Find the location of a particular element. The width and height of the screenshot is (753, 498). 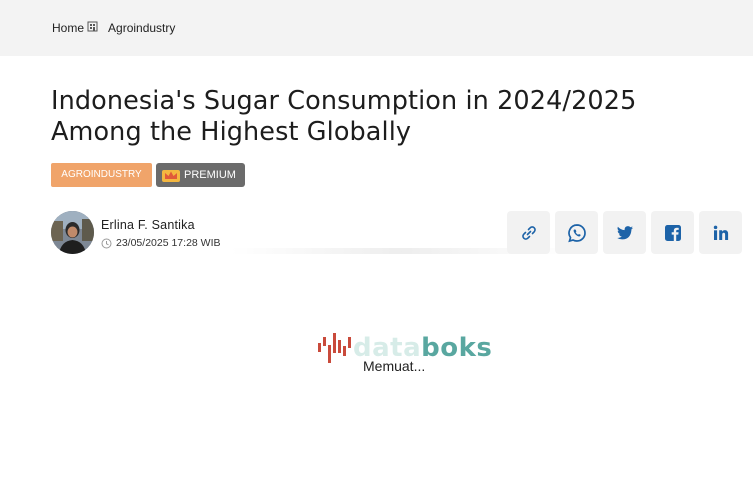

clock-icon is located at coordinates (106, 243).